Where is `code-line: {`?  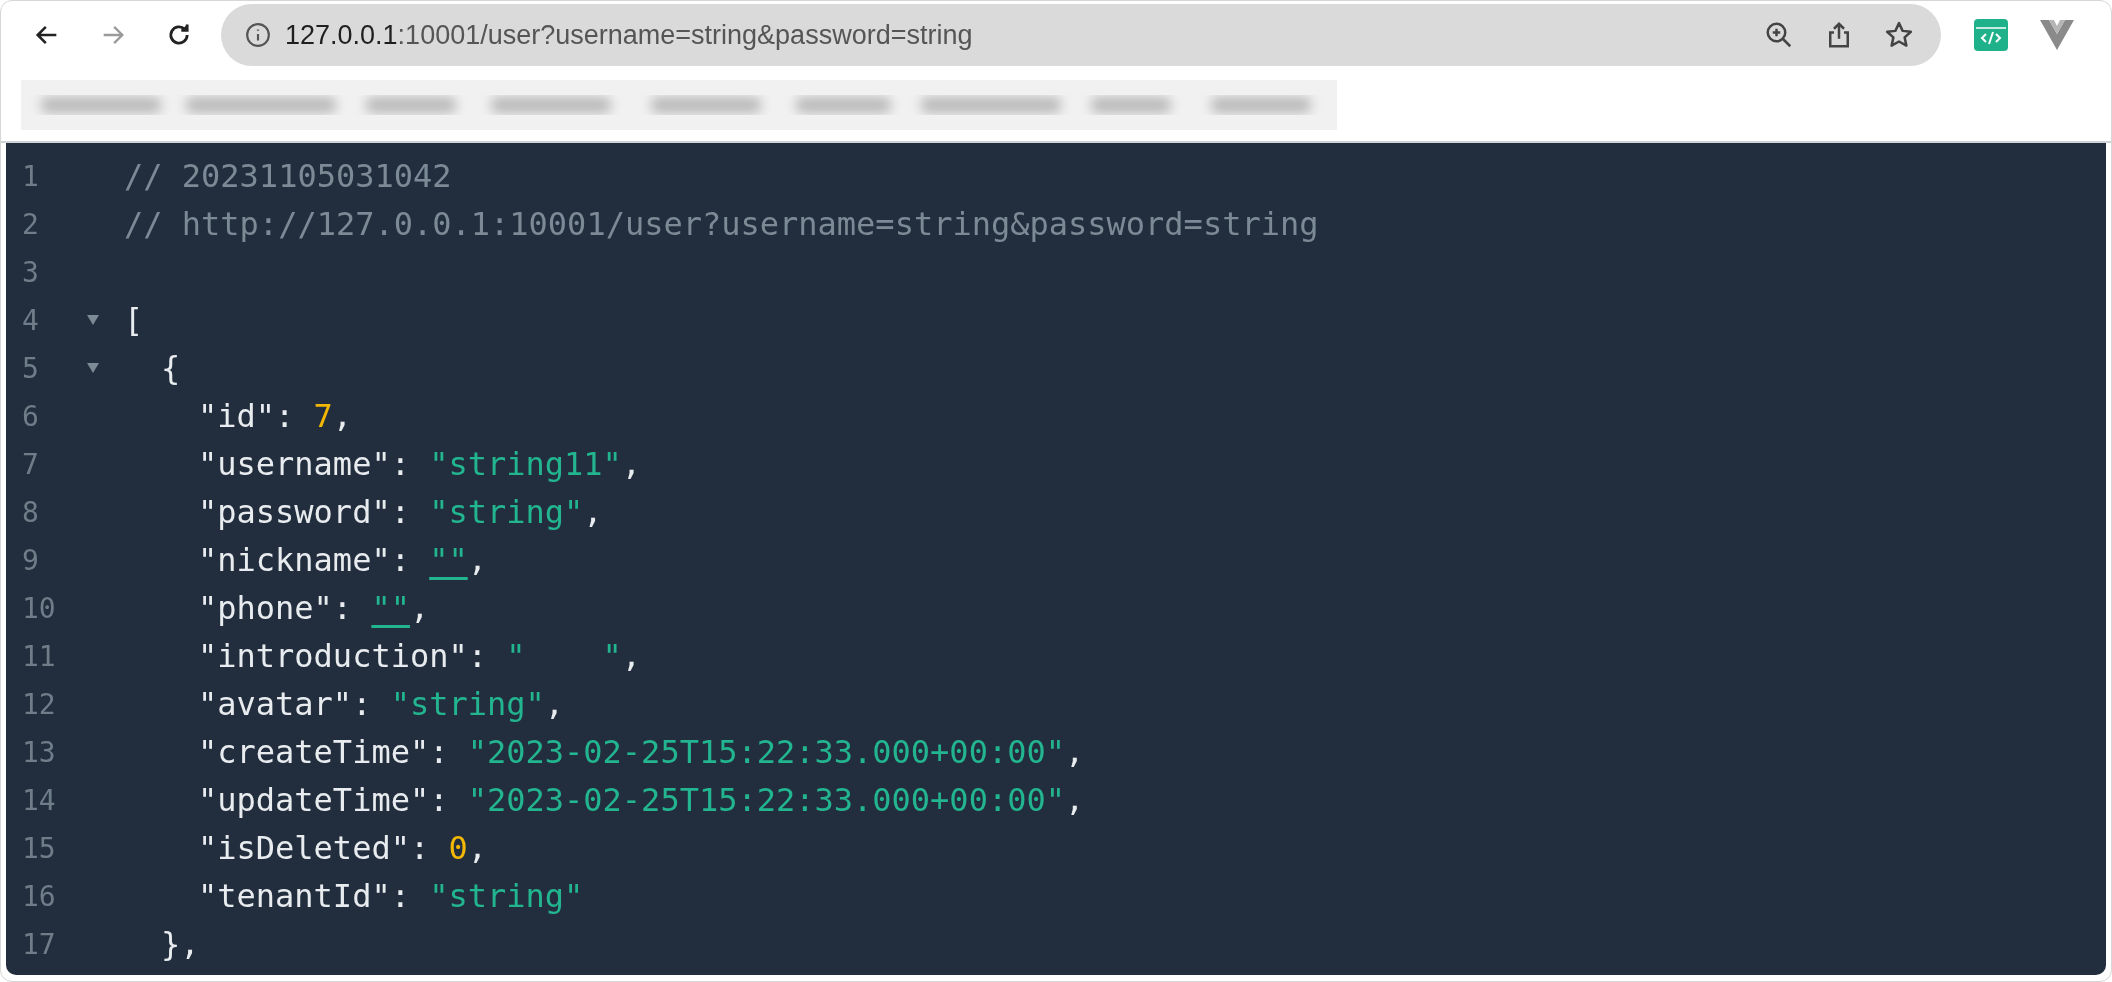 code-line: { is located at coordinates (171, 368).